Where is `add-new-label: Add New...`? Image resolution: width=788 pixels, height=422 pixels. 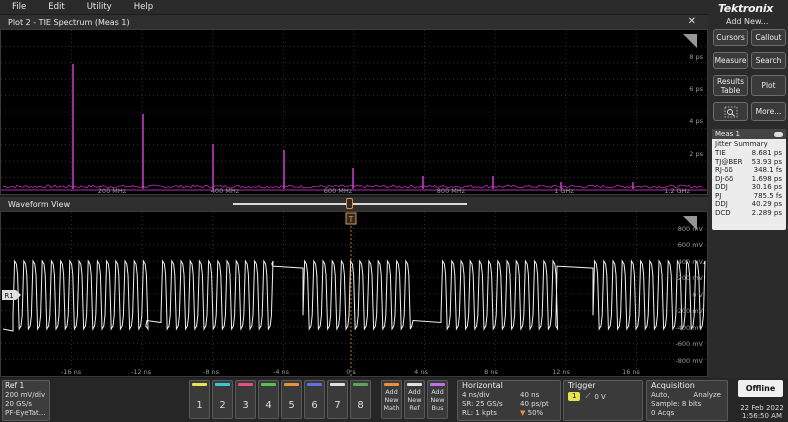 add-new-label: Add New... is located at coordinates (747, 21).